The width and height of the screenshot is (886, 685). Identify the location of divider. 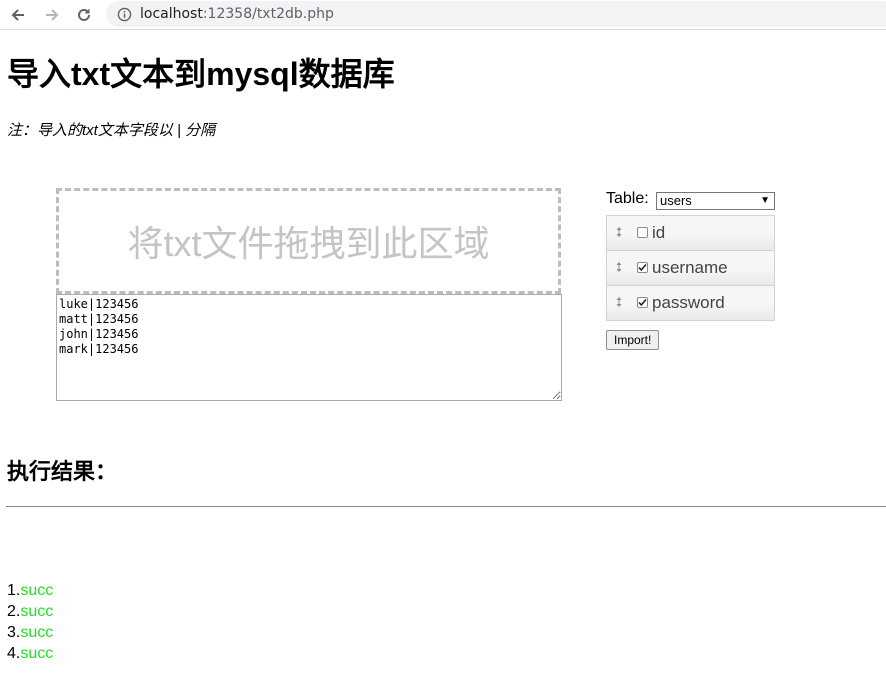
(446, 506).